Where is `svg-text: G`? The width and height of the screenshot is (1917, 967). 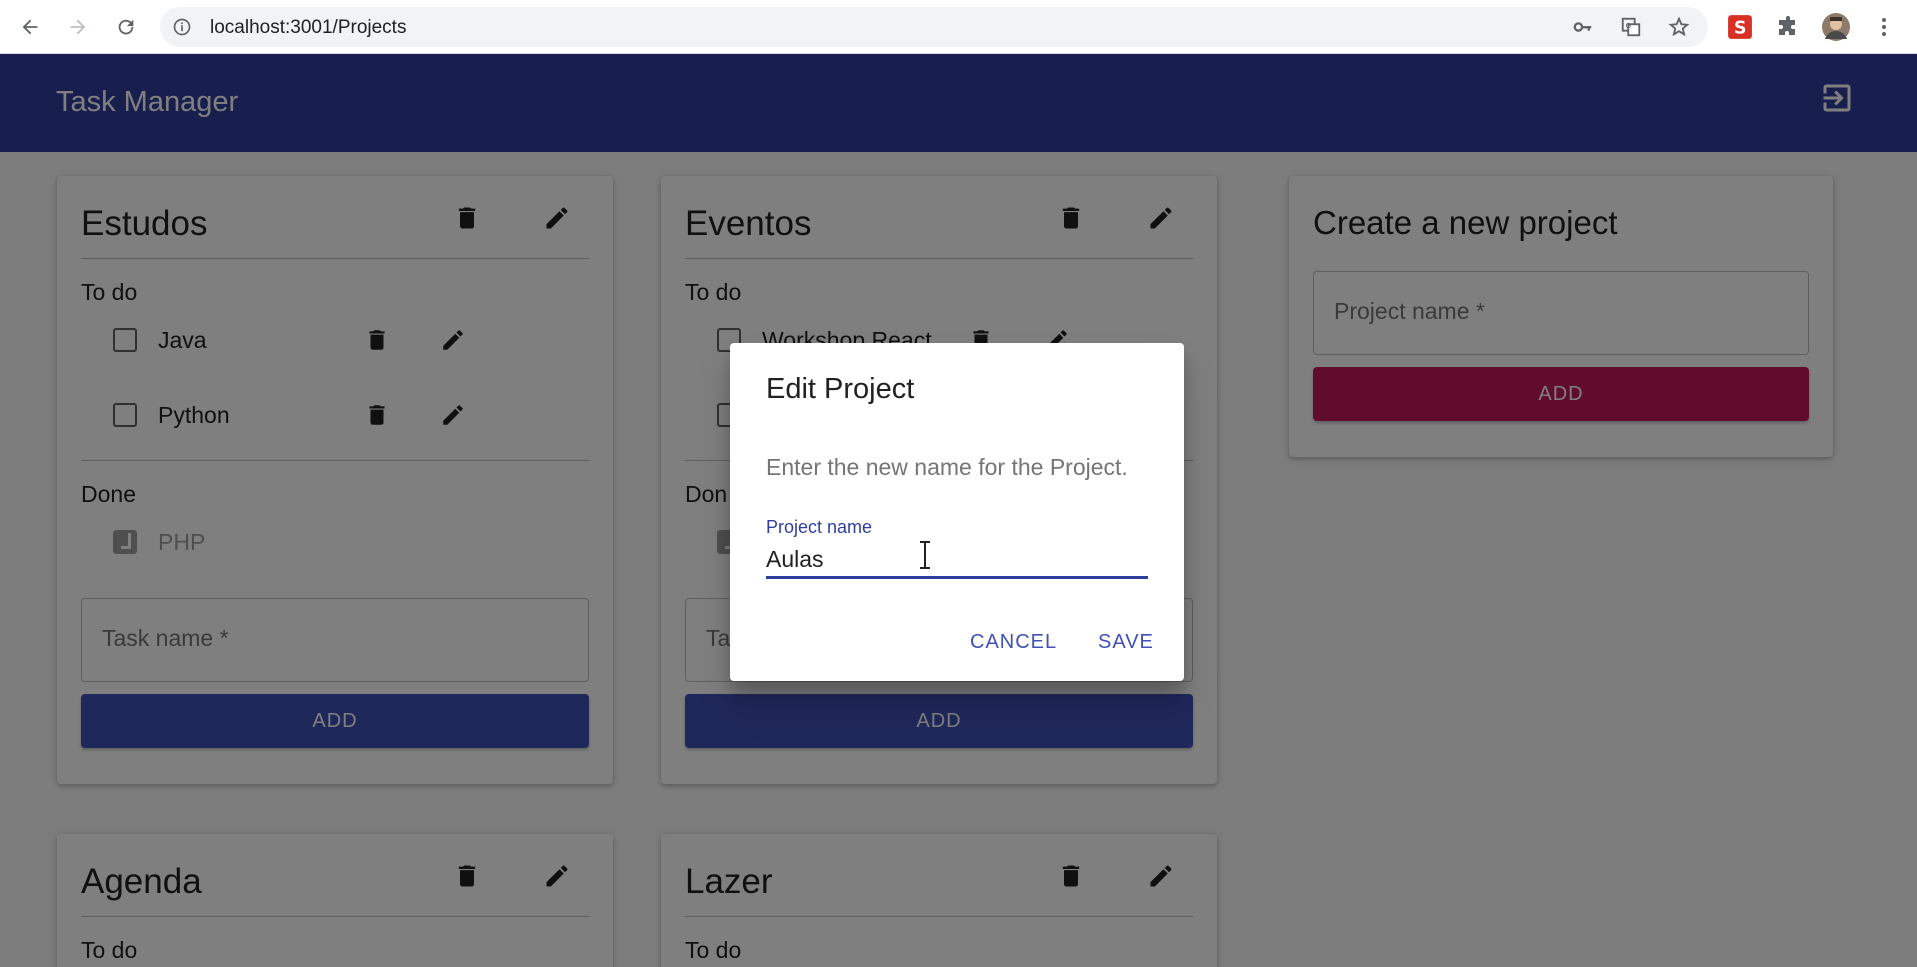
svg-text: G is located at coordinates (1629, 25).